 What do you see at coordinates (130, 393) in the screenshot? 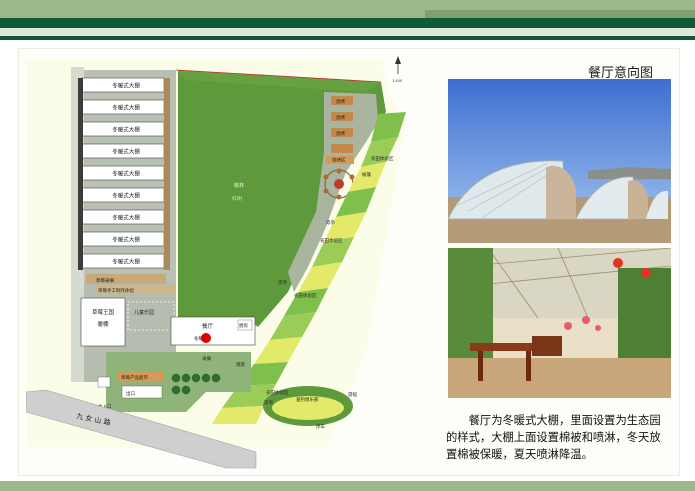
I see `exit-label: 出口` at bounding box center [130, 393].